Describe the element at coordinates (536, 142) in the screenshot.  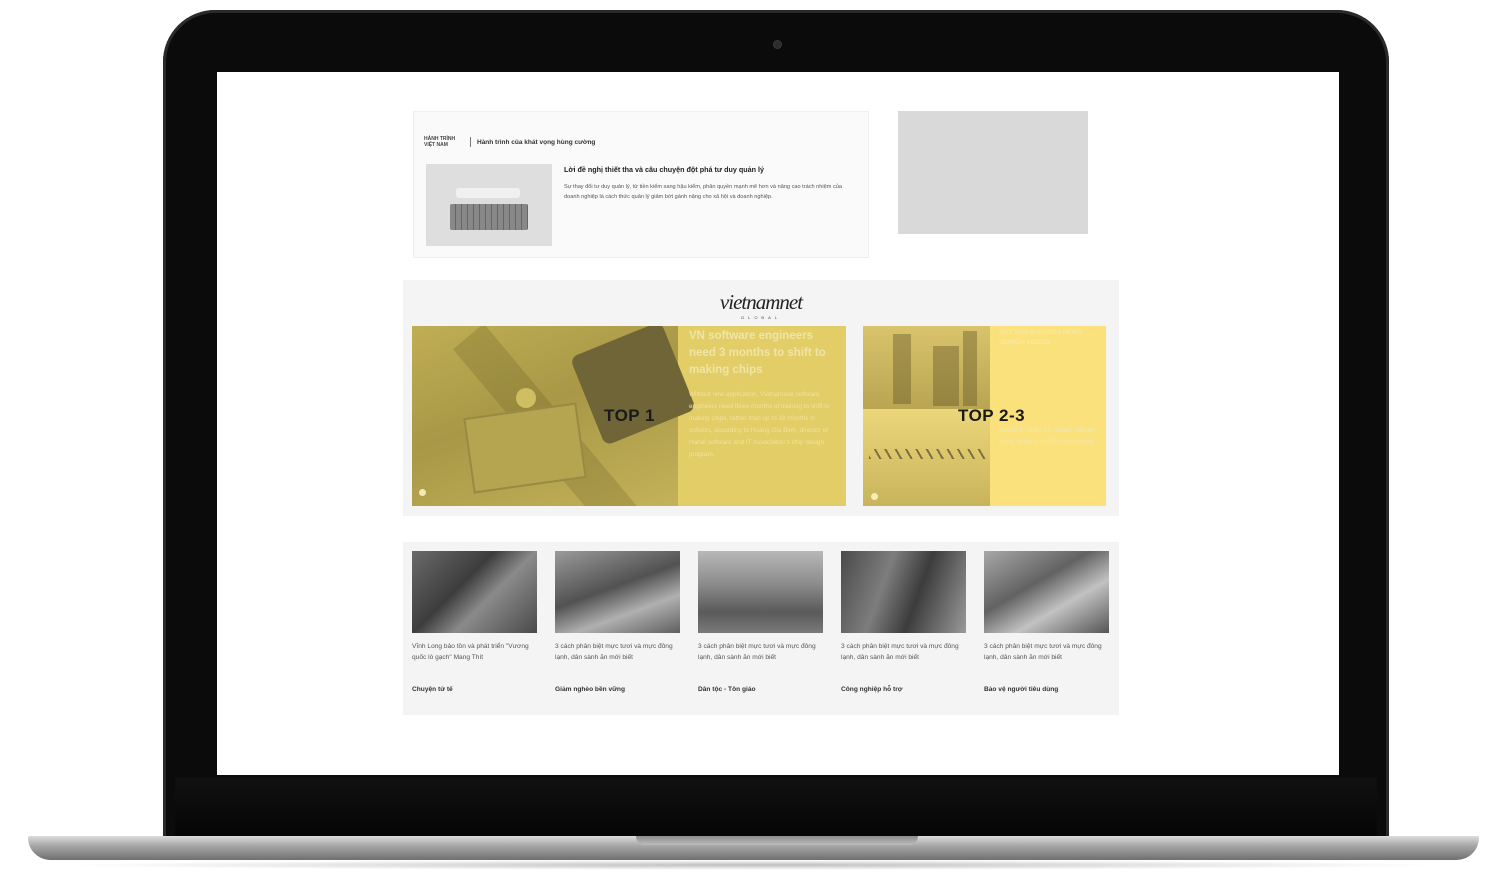
I see `feature-heading: Hành trình của khát vọng hùng cường` at that location.